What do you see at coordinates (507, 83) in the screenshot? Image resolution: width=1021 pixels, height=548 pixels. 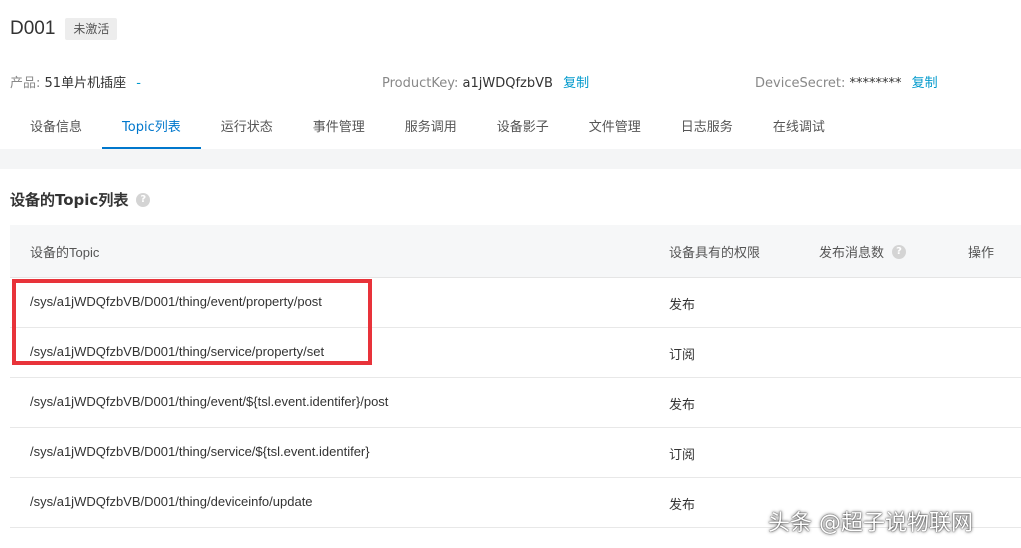 I see `productkey-value: a1jWDQfzbVB` at bounding box center [507, 83].